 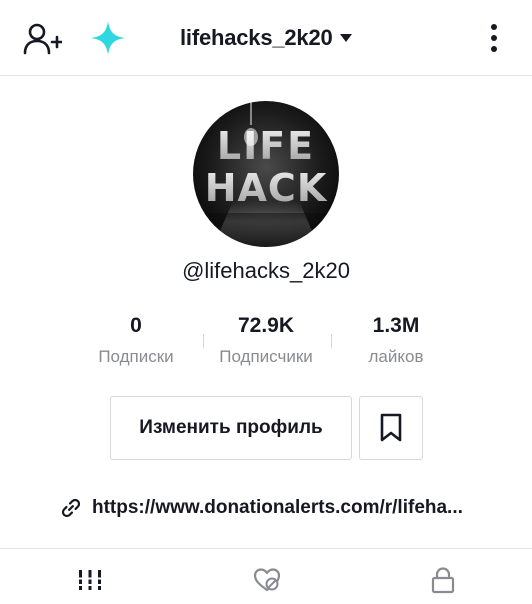 I want to click on top-bar: lifehacks_2k20, so click(x=266, y=38).